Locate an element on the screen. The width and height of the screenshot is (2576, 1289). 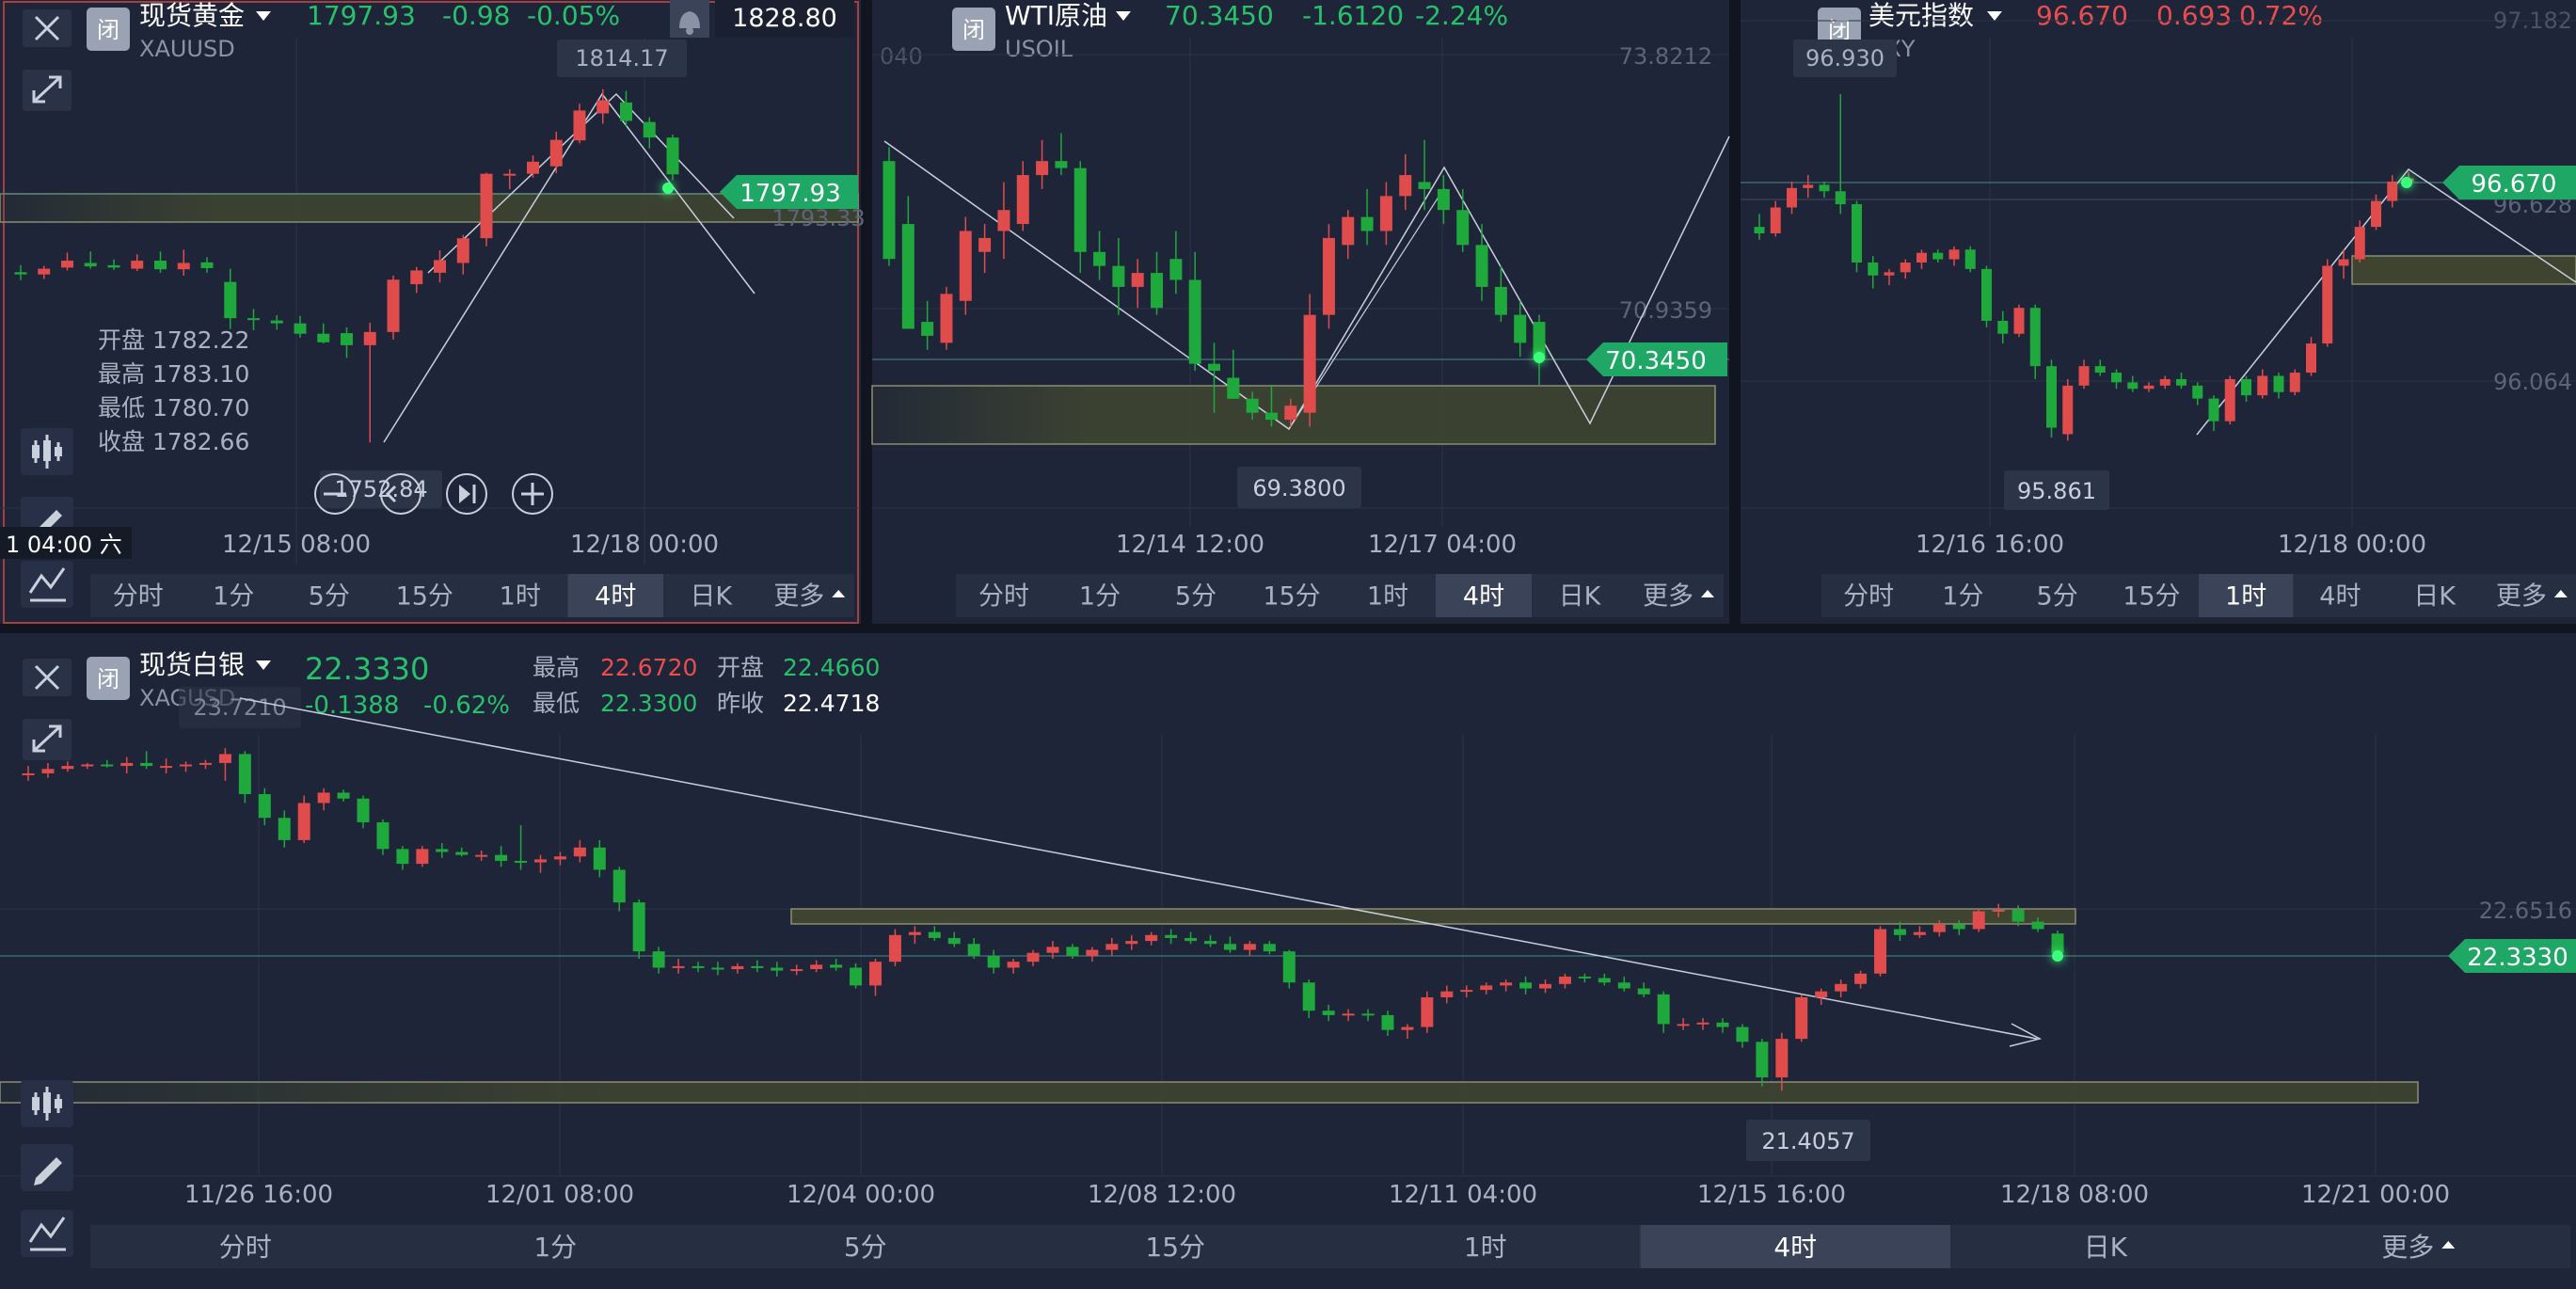
tab-label: 15分 is located at coordinates (1291, 597).